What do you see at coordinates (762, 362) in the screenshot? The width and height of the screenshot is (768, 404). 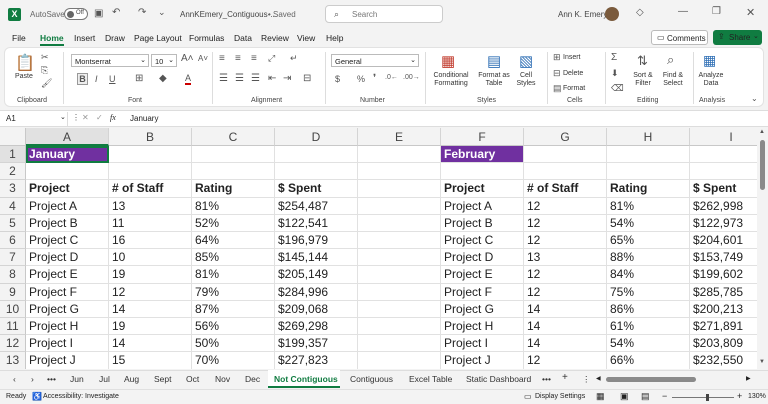 I see `scroll-down-icon: ▼` at bounding box center [762, 362].